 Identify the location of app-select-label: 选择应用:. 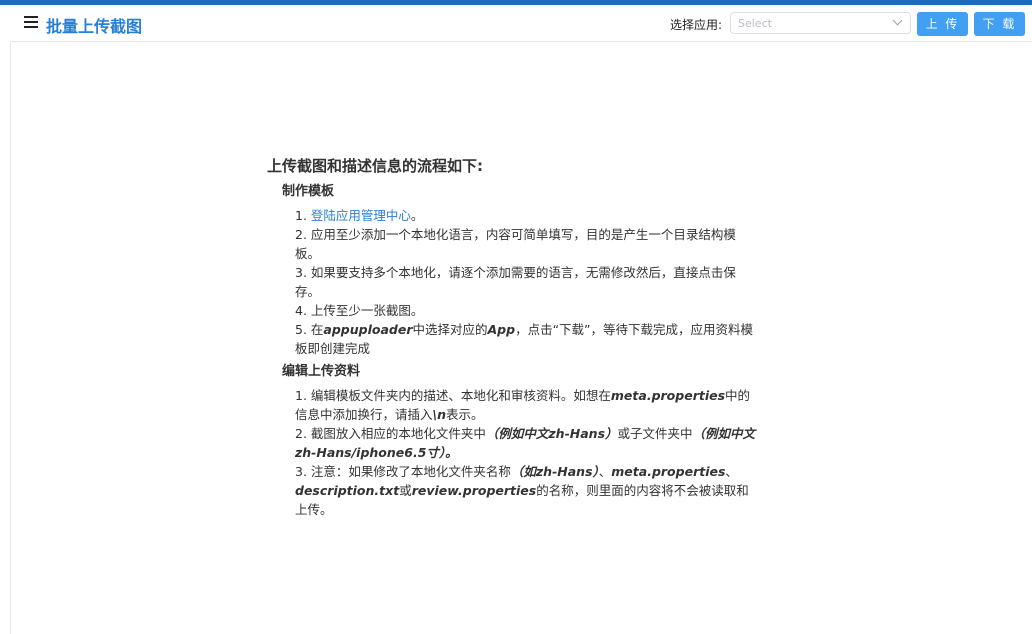
(696, 25).